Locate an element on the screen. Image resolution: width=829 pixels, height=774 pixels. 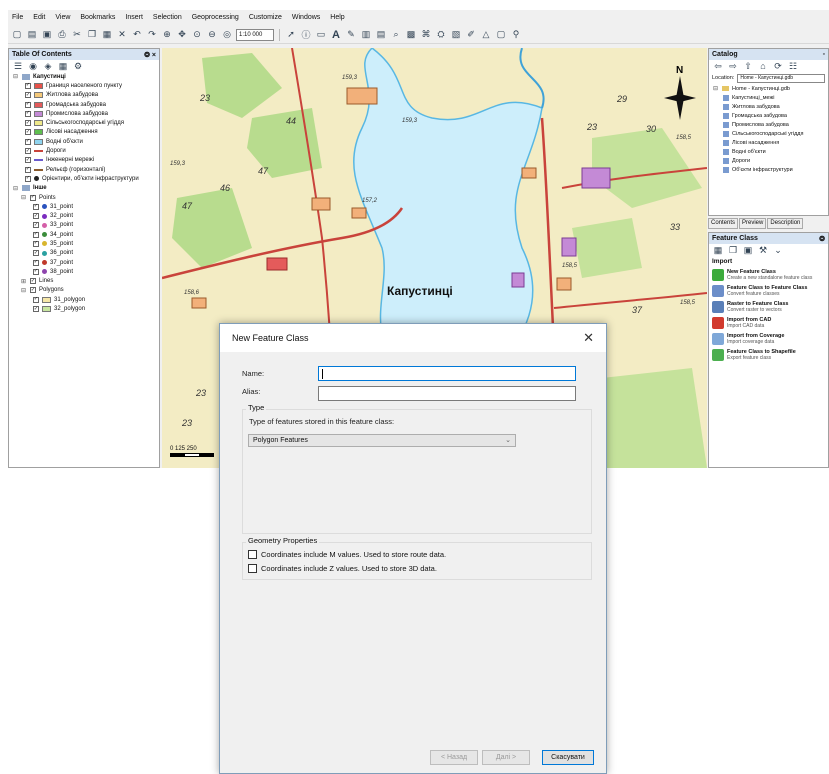
catalog-item: Водні об'єкти is located at coordinates (768, 151).